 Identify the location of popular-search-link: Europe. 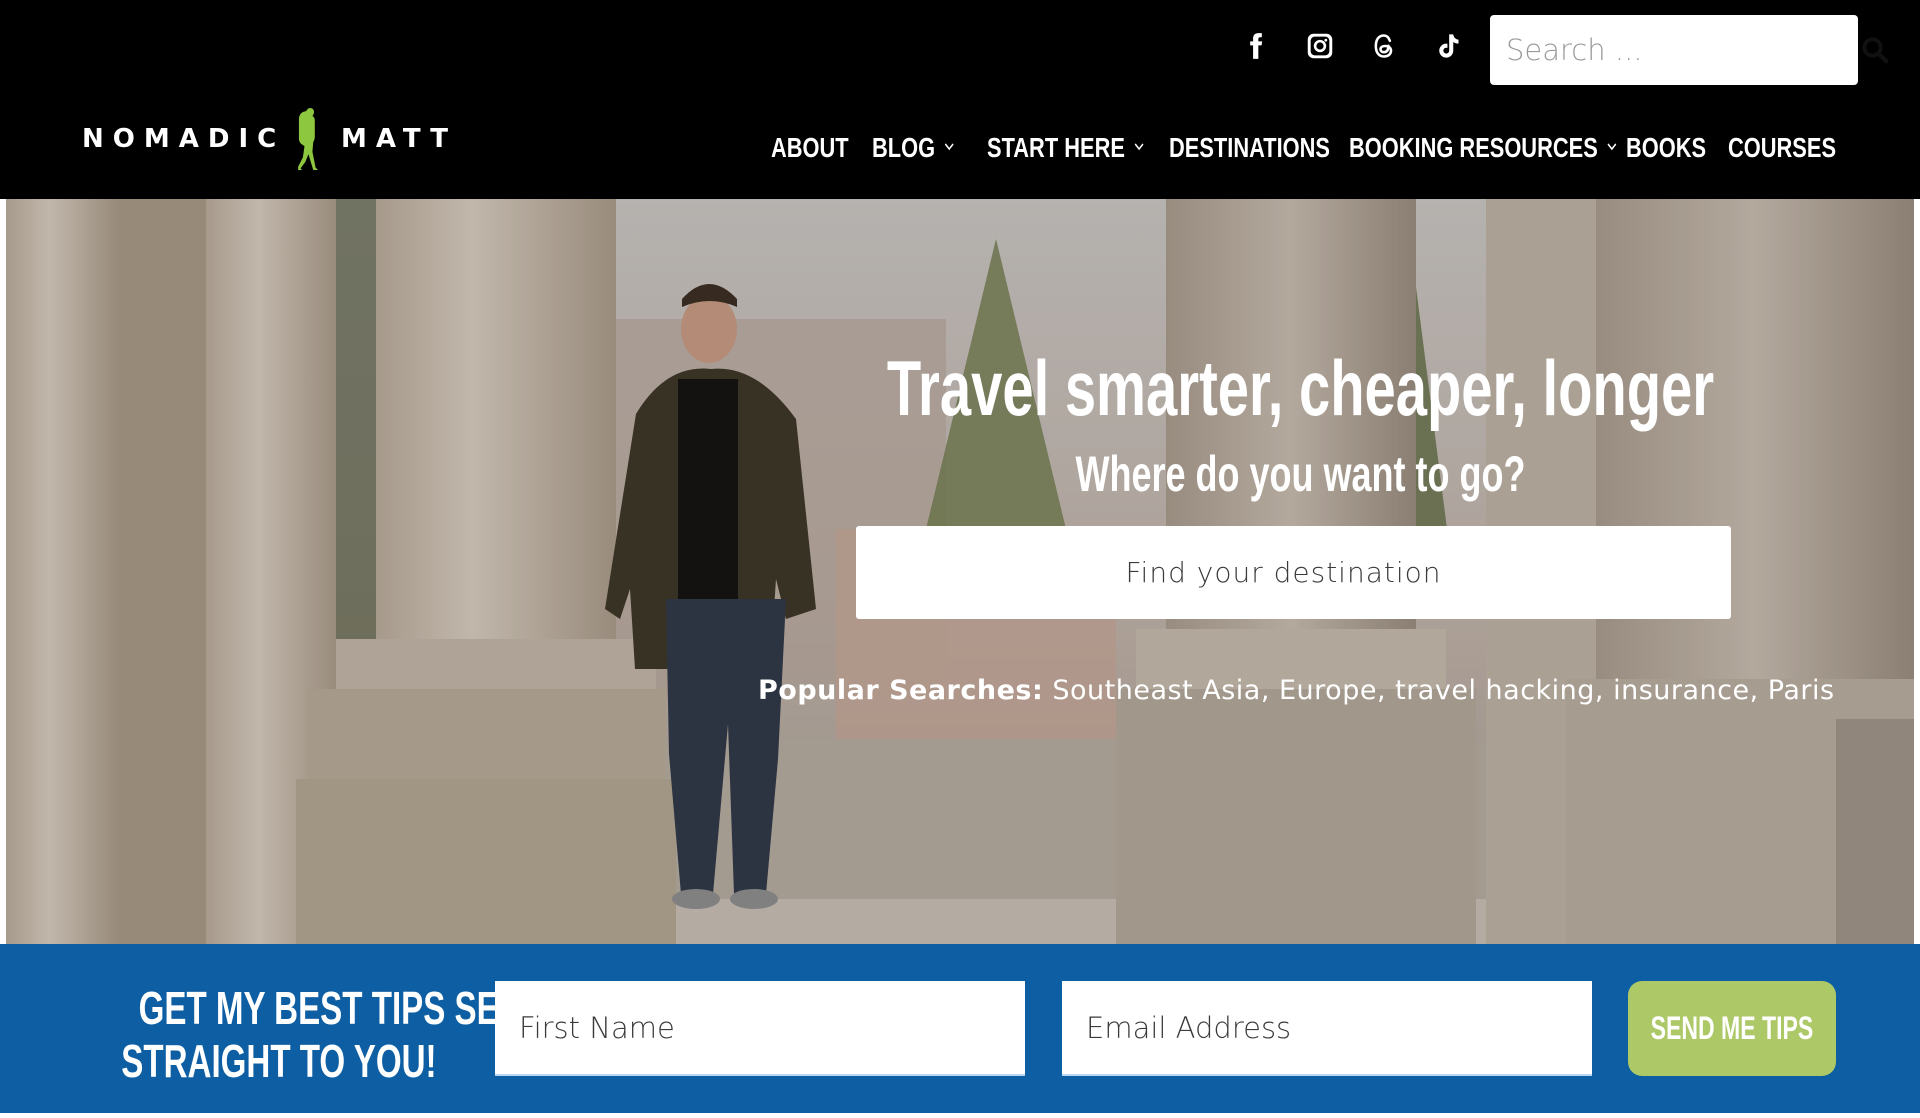
(1328, 690).